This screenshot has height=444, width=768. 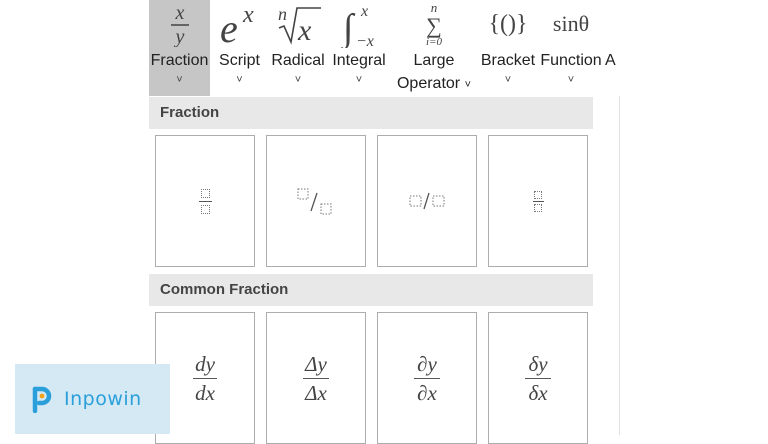 I want to click on inpowin-watermark: Inpowin, so click(x=92, y=399).